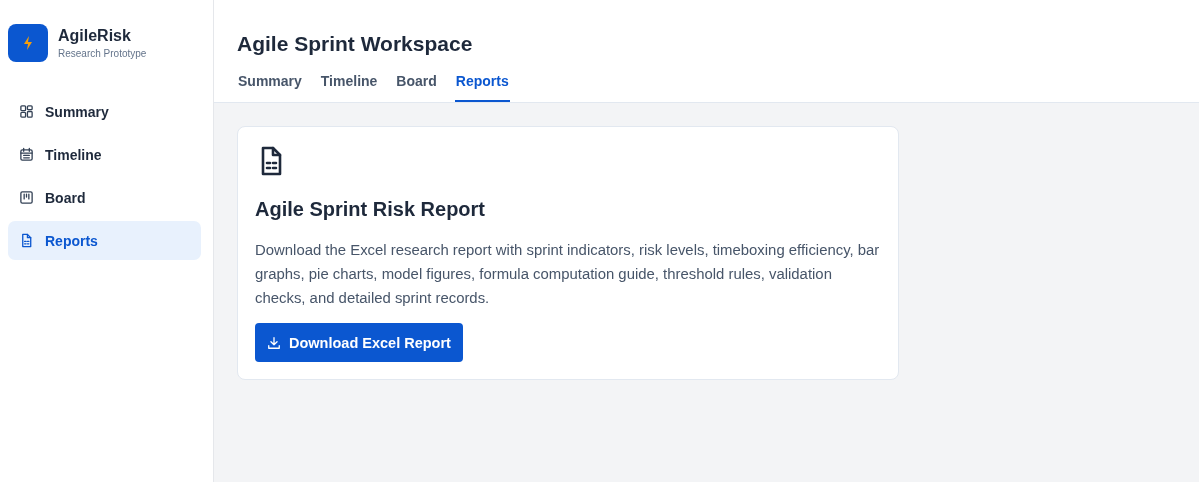 Image resolution: width=1199 pixels, height=482 pixels. Describe the element at coordinates (26, 240) in the screenshot. I see `document-icon` at that location.